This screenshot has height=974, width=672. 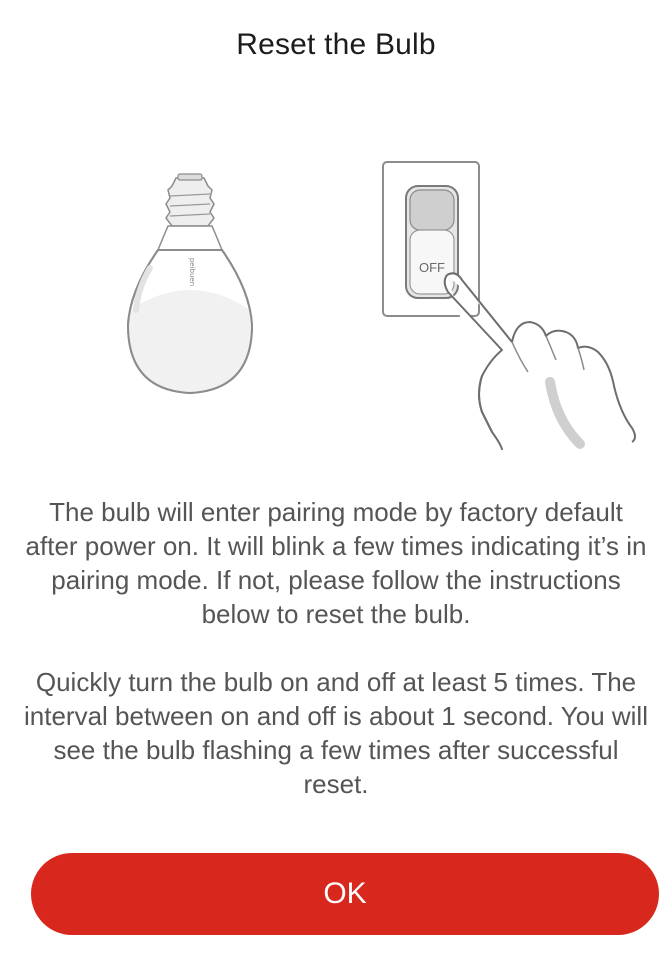 I want to click on wall-switch-icon: OFF, so click(x=431, y=239).